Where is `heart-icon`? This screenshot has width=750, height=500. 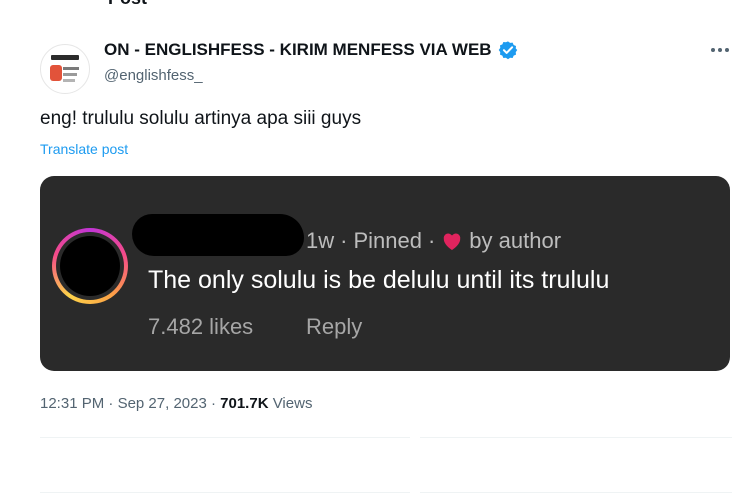
heart-icon is located at coordinates (452, 242).